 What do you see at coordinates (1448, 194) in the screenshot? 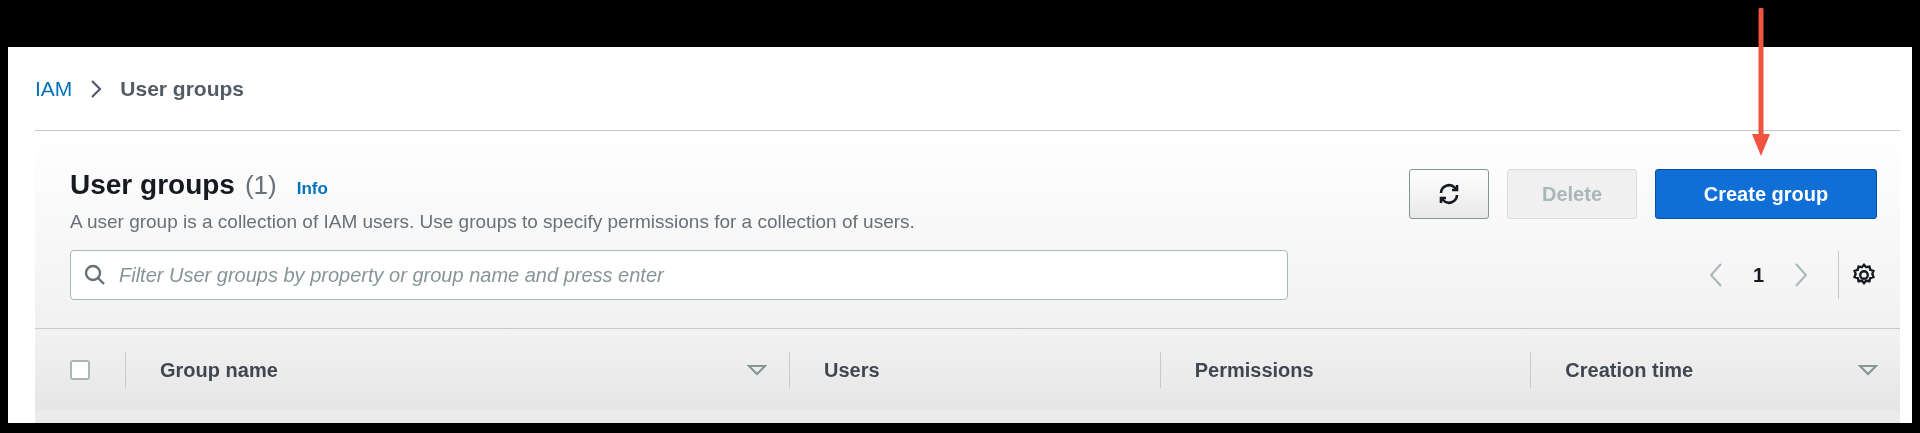
I see `refresh-button` at bounding box center [1448, 194].